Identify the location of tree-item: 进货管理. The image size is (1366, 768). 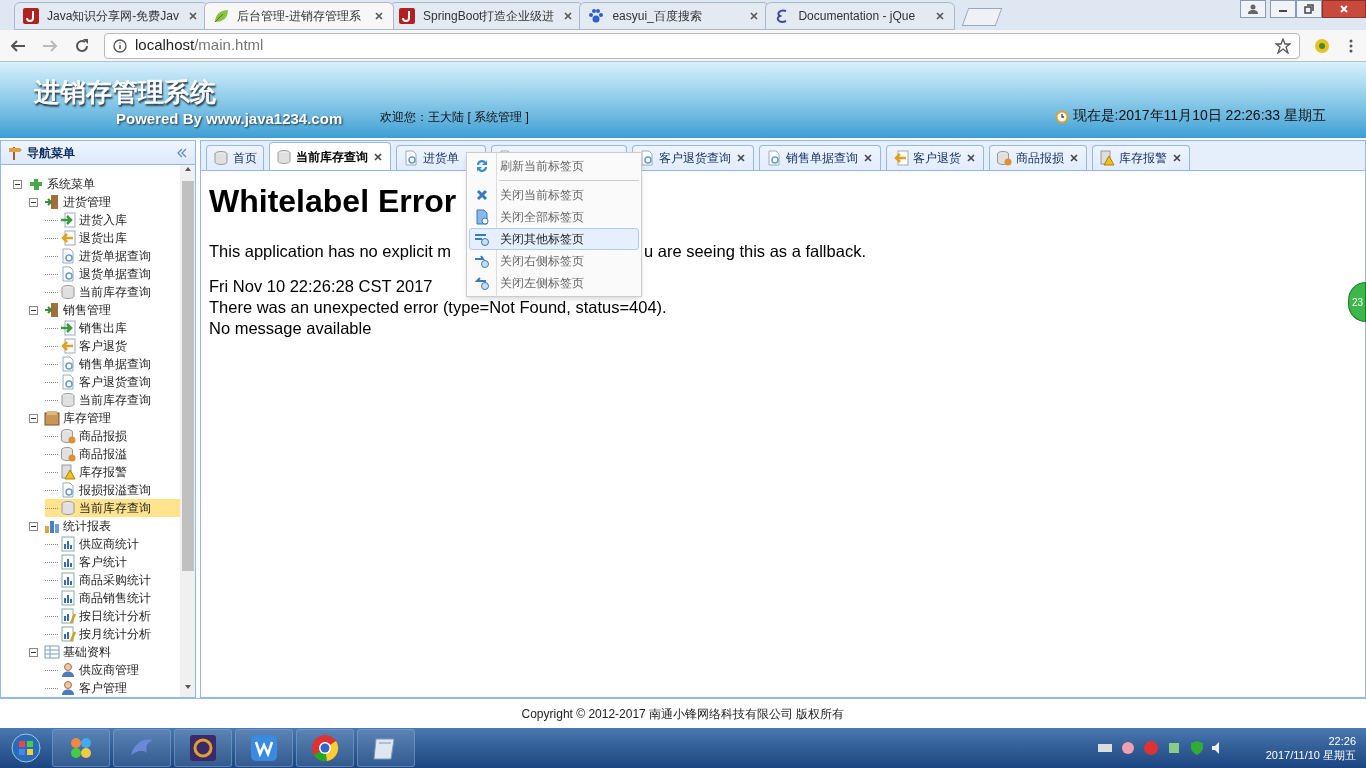
(73, 202).